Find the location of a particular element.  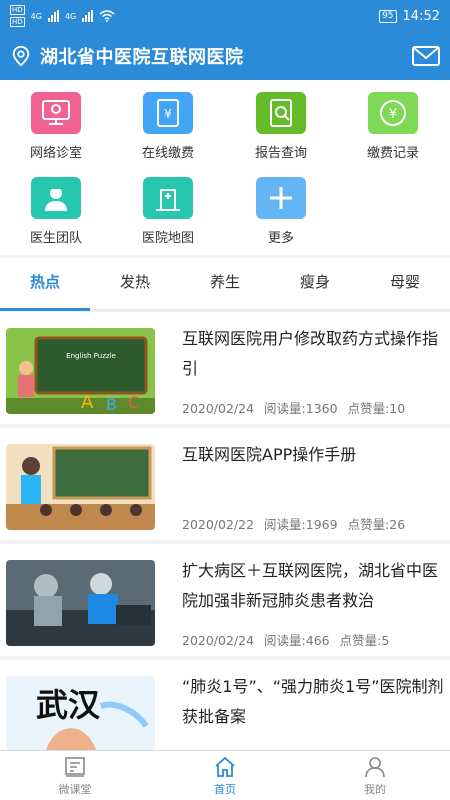

article-meta: 2020/02/24 阅读量:1360 点赞量:10 is located at coordinates (298, 407).